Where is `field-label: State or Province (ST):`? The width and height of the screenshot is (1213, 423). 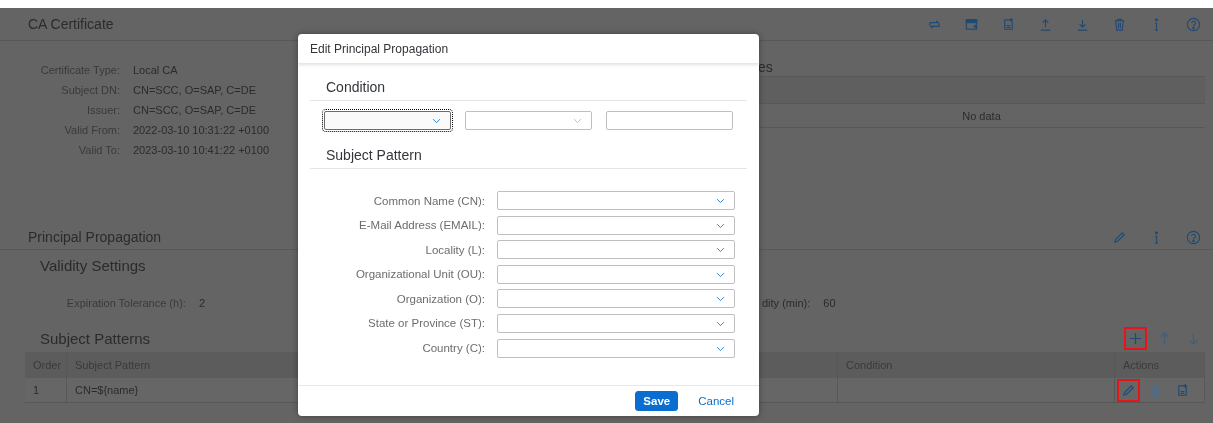
field-label: State or Province (ST): is located at coordinates (426, 323).